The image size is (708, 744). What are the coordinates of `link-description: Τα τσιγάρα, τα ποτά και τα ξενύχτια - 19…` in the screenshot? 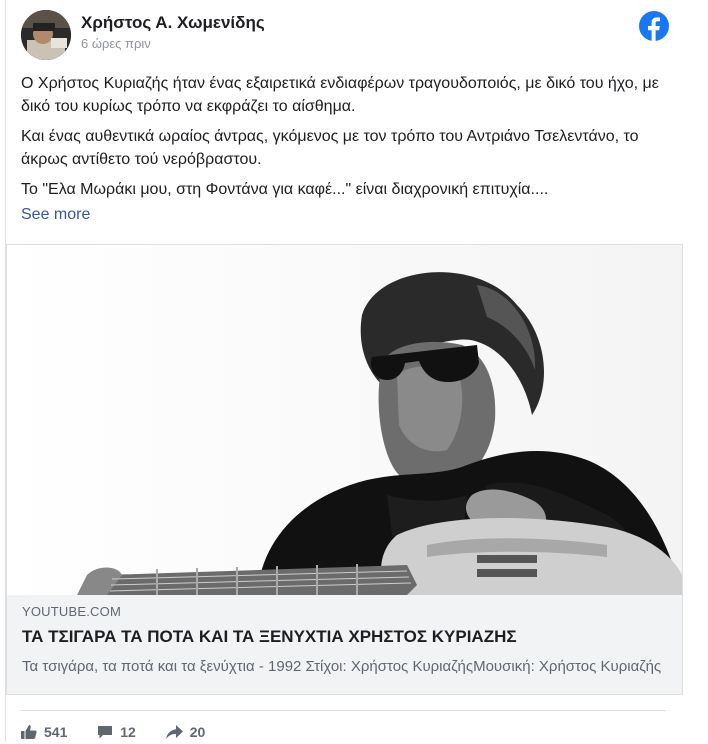 It's located at (342, 666).